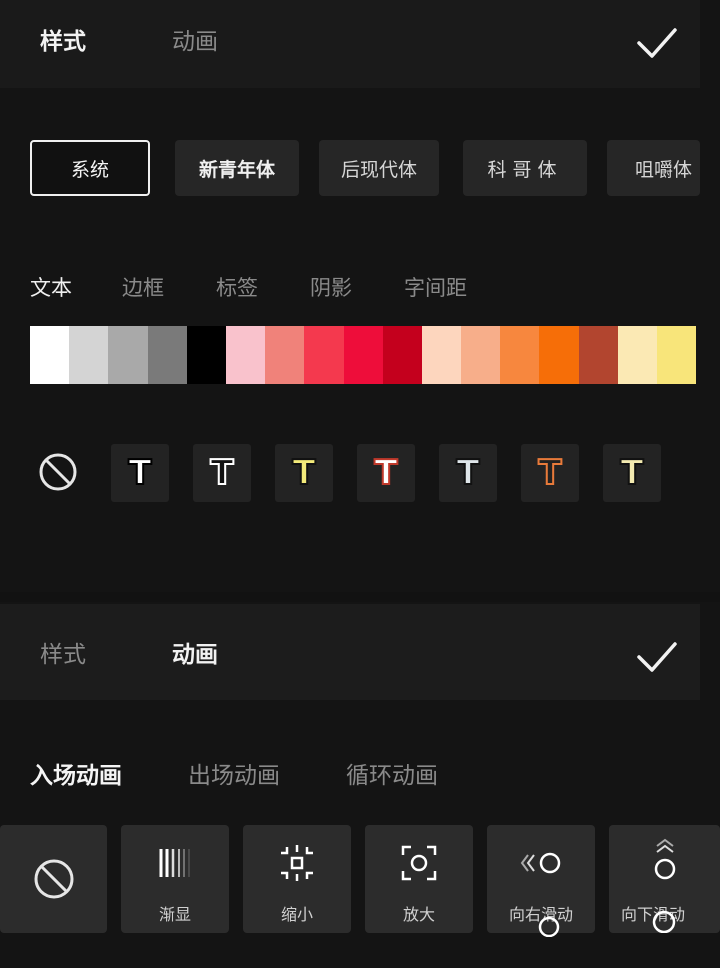  I want to click on slide-down-icon, so click(664, 859).